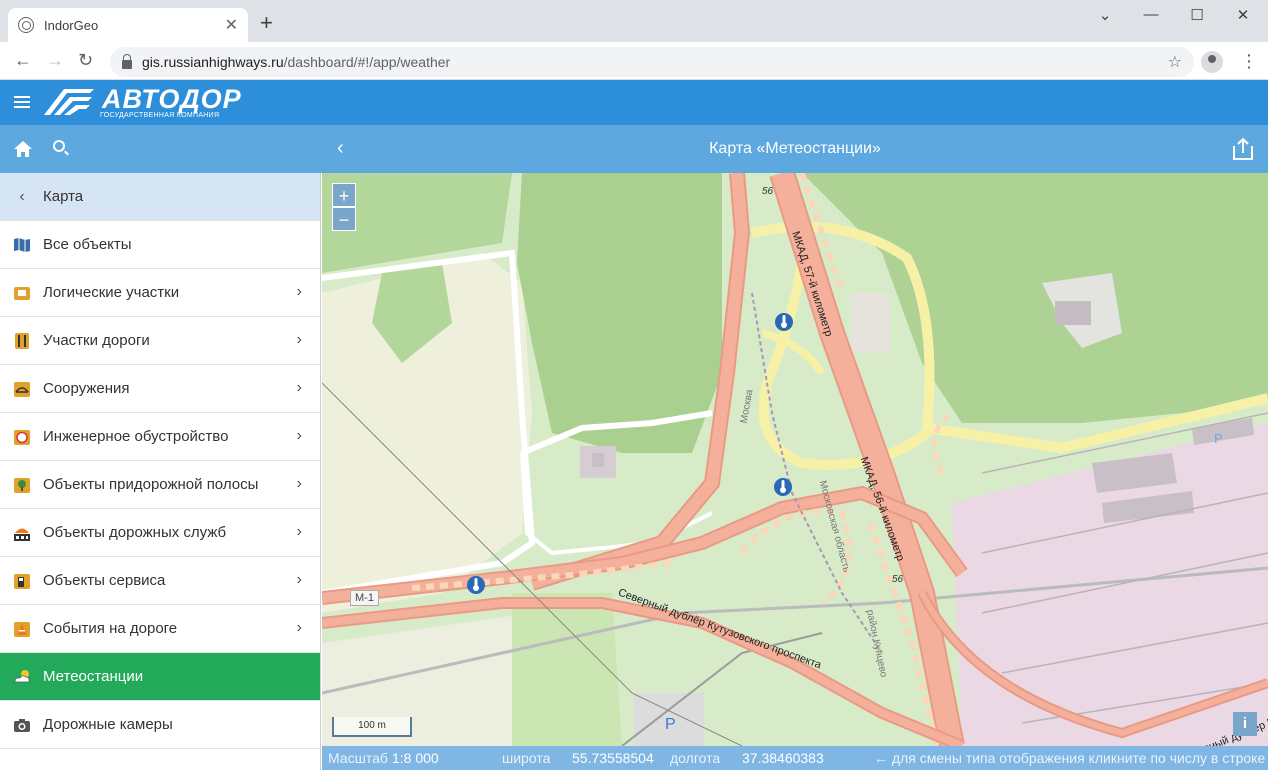 The width and height of the screenshot is (1268, 770). I want to click on tab-title: IndorGeo, so click(71, 25).